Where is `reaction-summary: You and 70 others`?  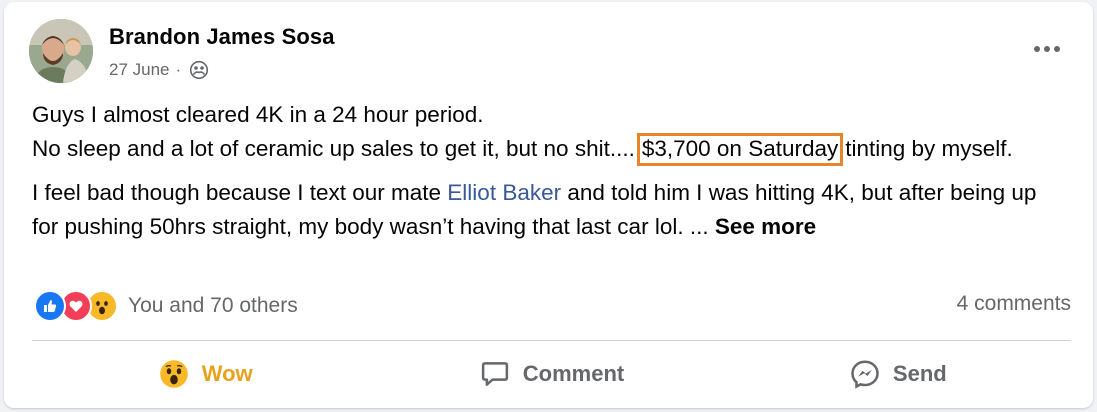 reaction-summary: You and 70 others is located at coordinates (166, 306).